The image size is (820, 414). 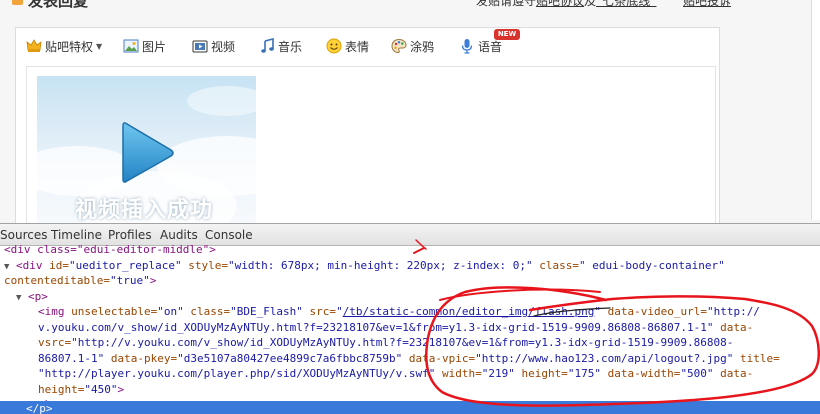 What do you see at coordinates (170, 311) in the screenshot?
I see `attr-value: "on"` at bounding box center [170, 311].